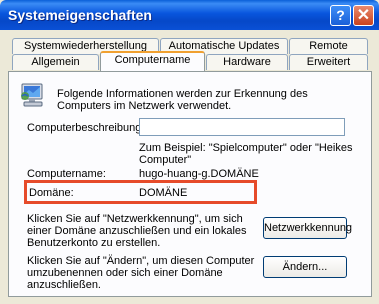  Describe the element at coordinates (152, 61) in the screenshot. I see `tab-computername: Computername` at that location.